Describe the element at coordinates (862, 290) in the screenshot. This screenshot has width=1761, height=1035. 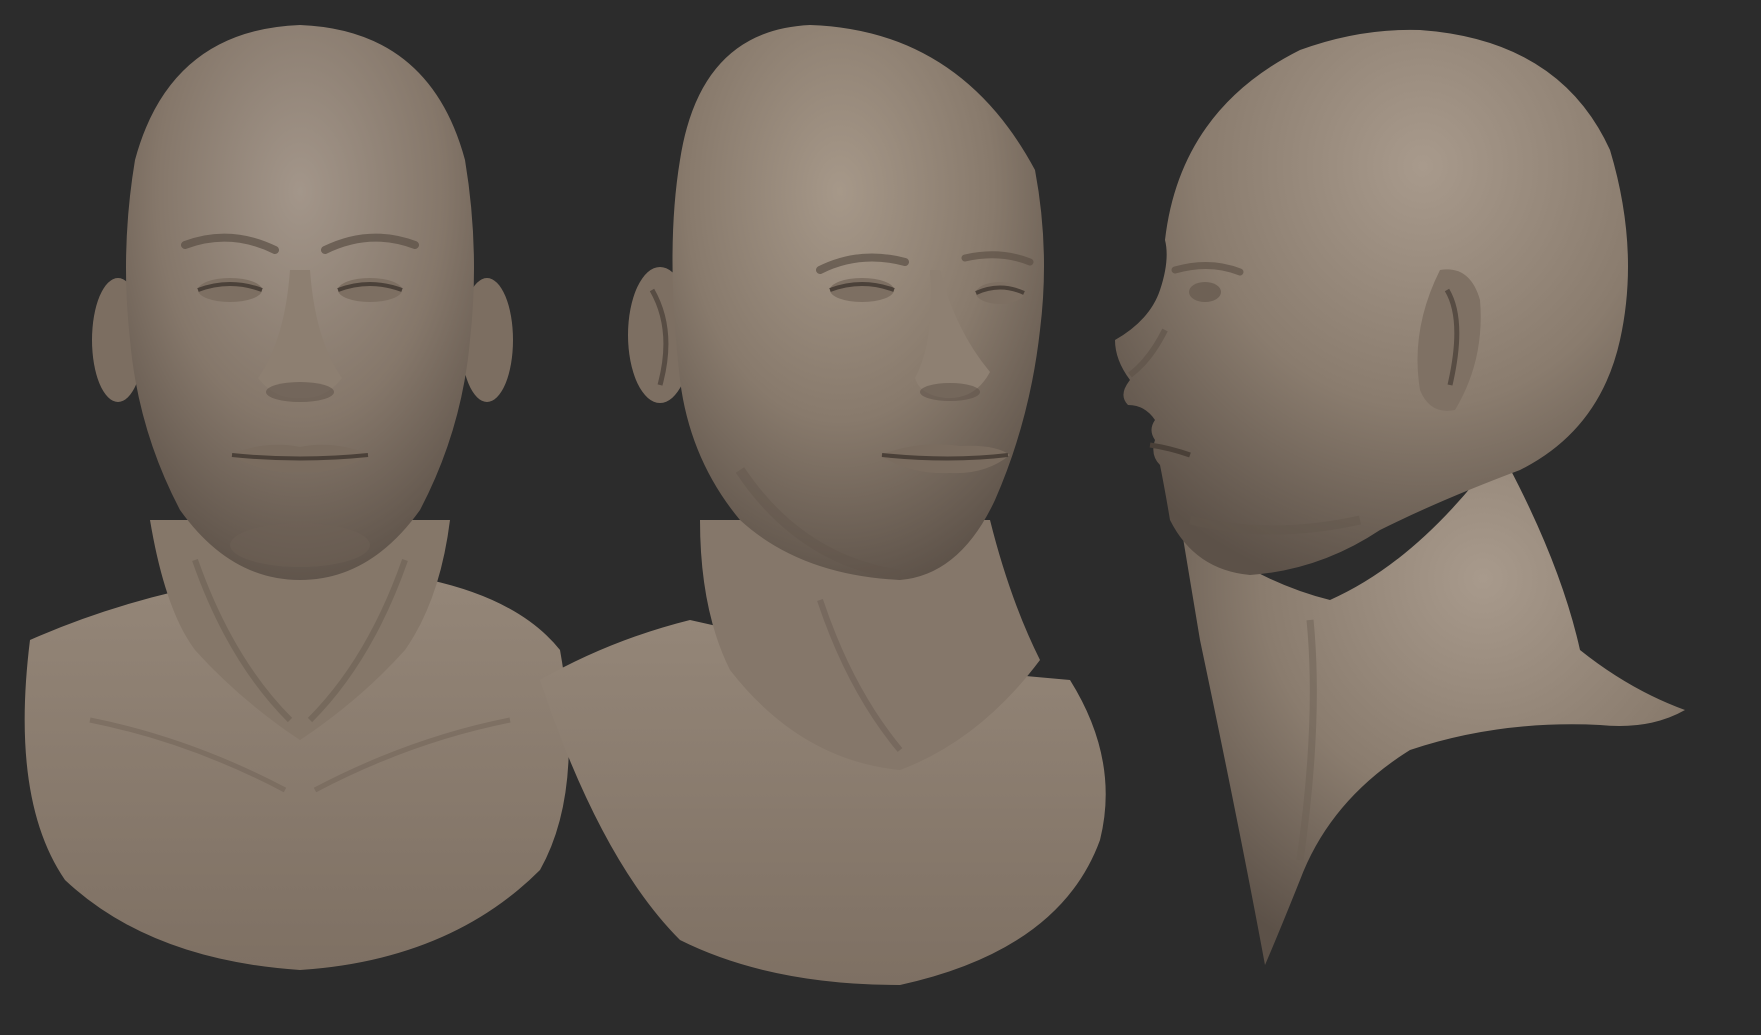
I see `three-quarter-eye-left` at that location.